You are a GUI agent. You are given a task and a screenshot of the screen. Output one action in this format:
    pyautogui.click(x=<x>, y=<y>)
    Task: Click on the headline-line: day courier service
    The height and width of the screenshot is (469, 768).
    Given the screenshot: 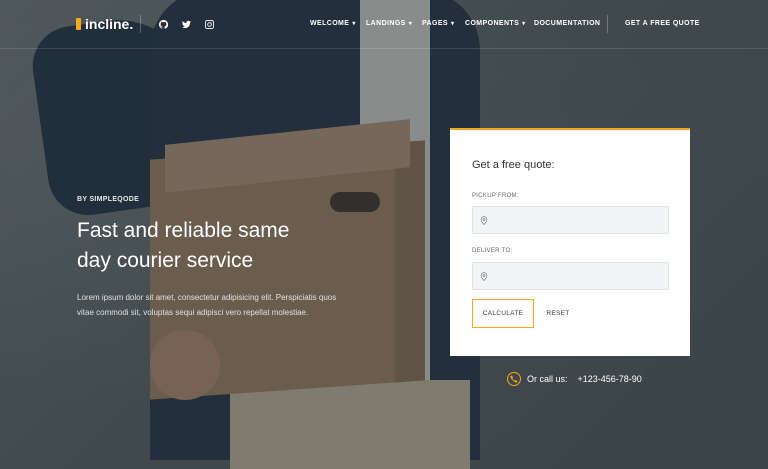 What is the action you would take?
    pyautogui.click(x=165, y=260)
    